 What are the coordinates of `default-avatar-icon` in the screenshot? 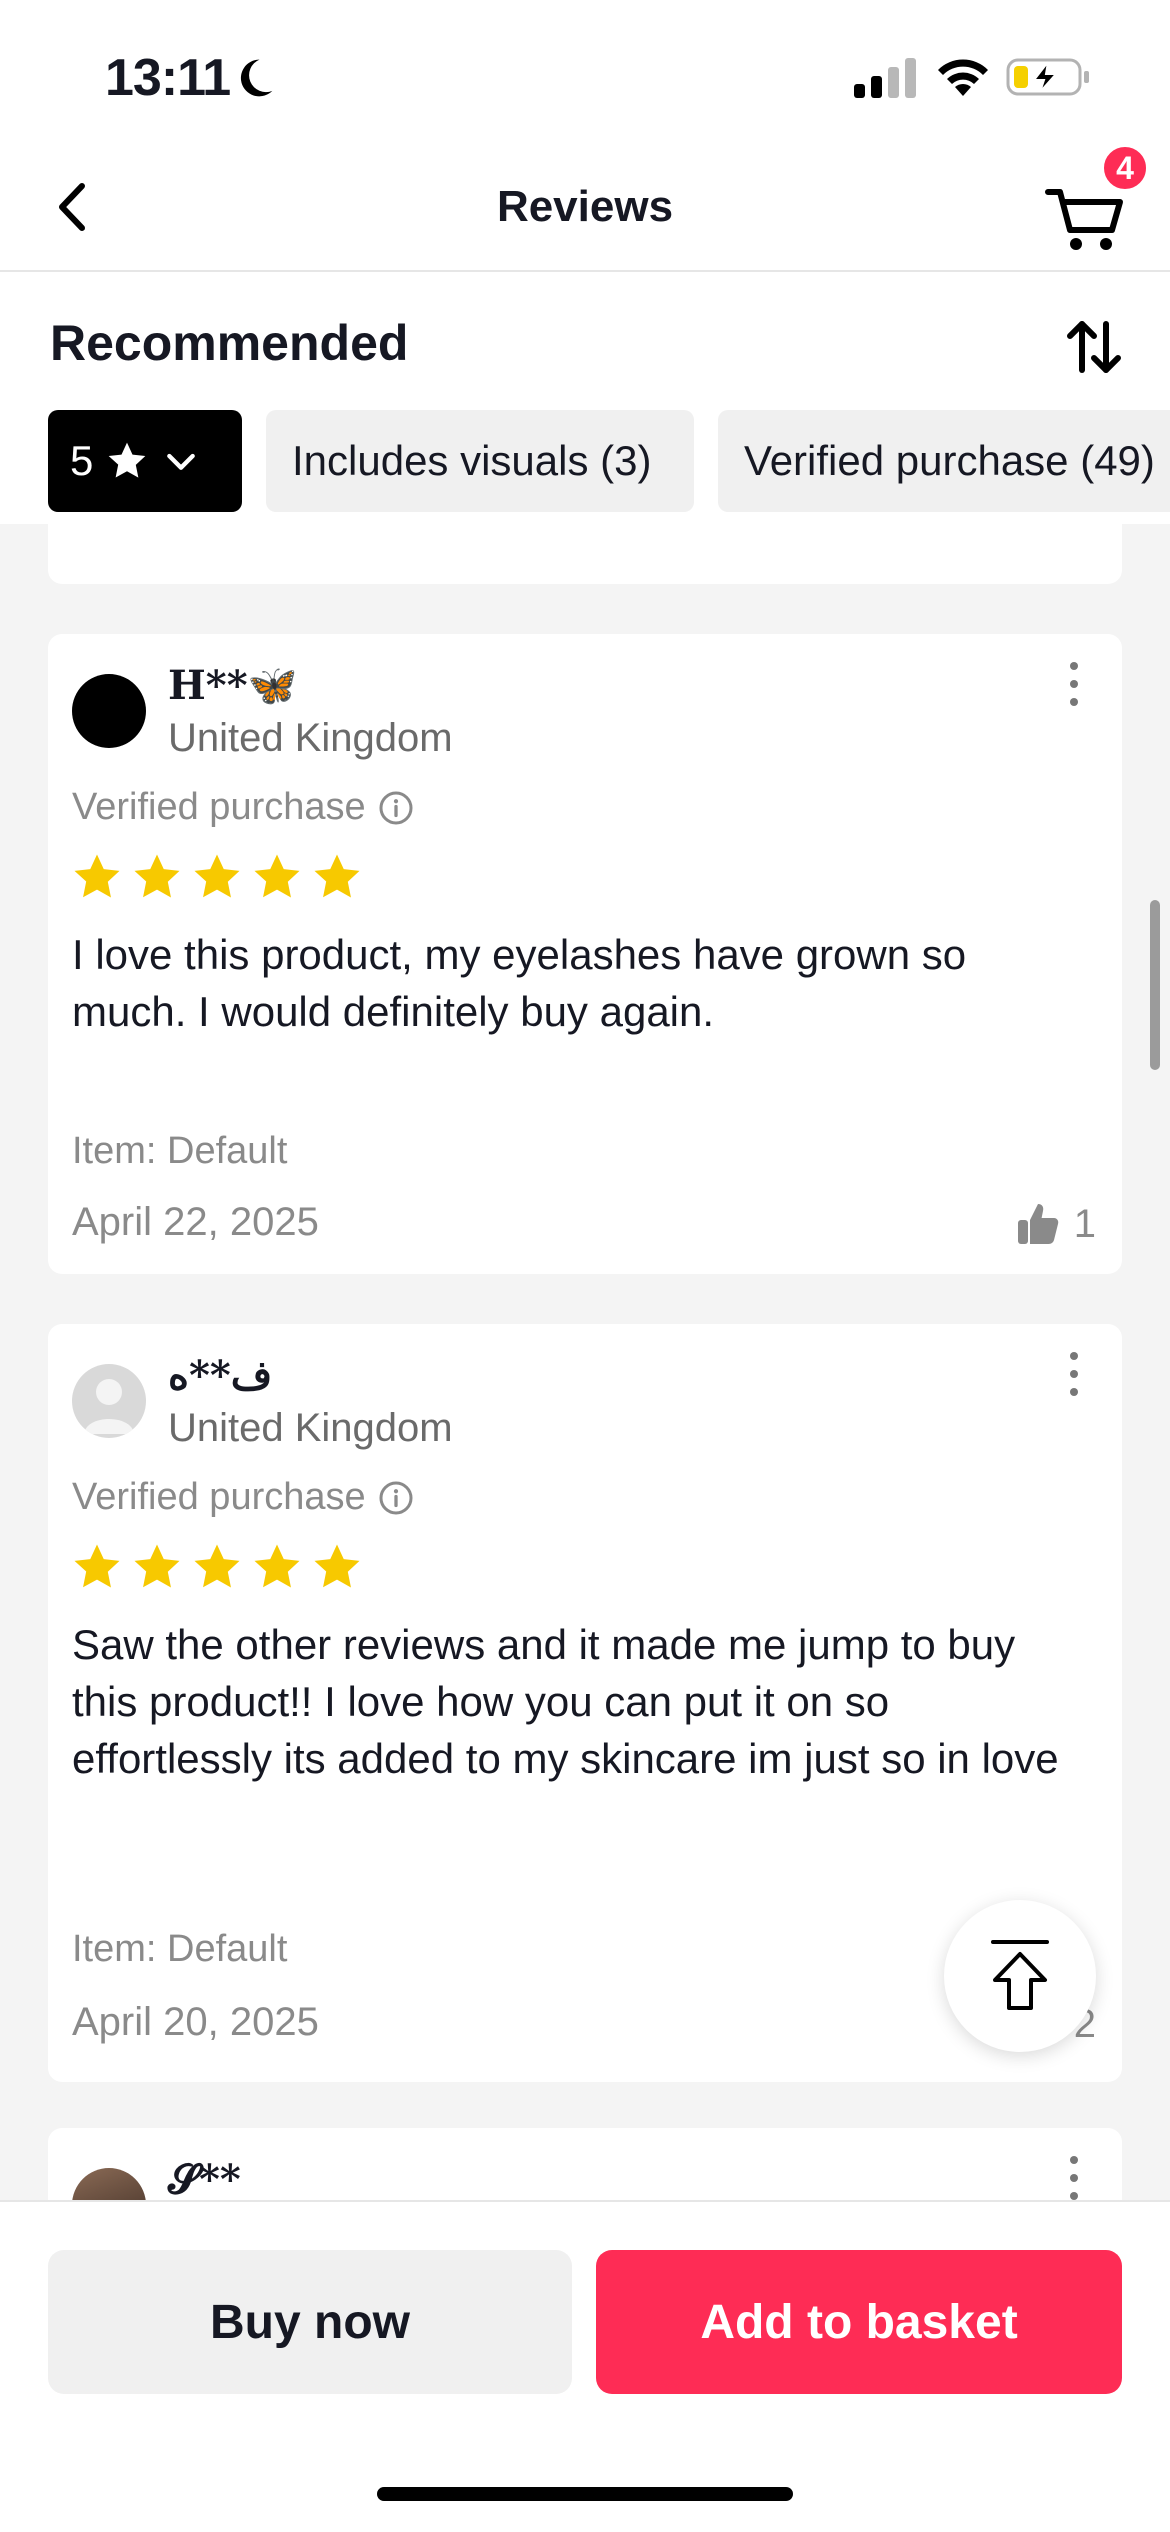 It's located at (109, 1406).